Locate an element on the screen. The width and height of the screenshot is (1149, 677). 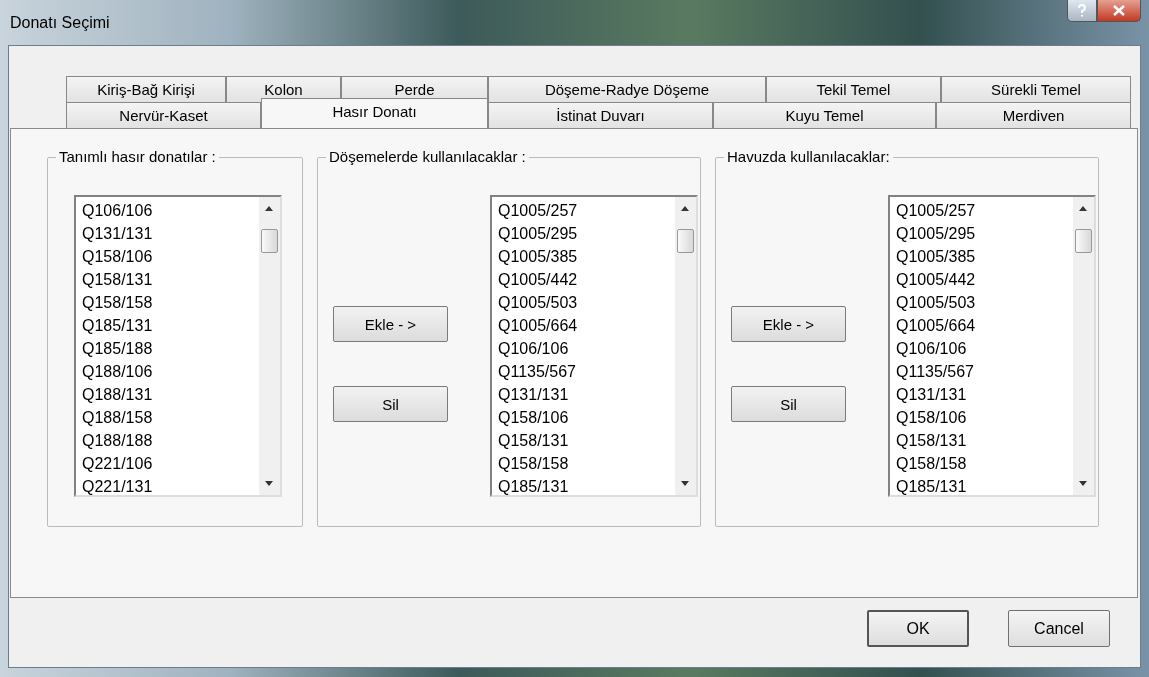
help-icon is located at coordinates (1082, 10).